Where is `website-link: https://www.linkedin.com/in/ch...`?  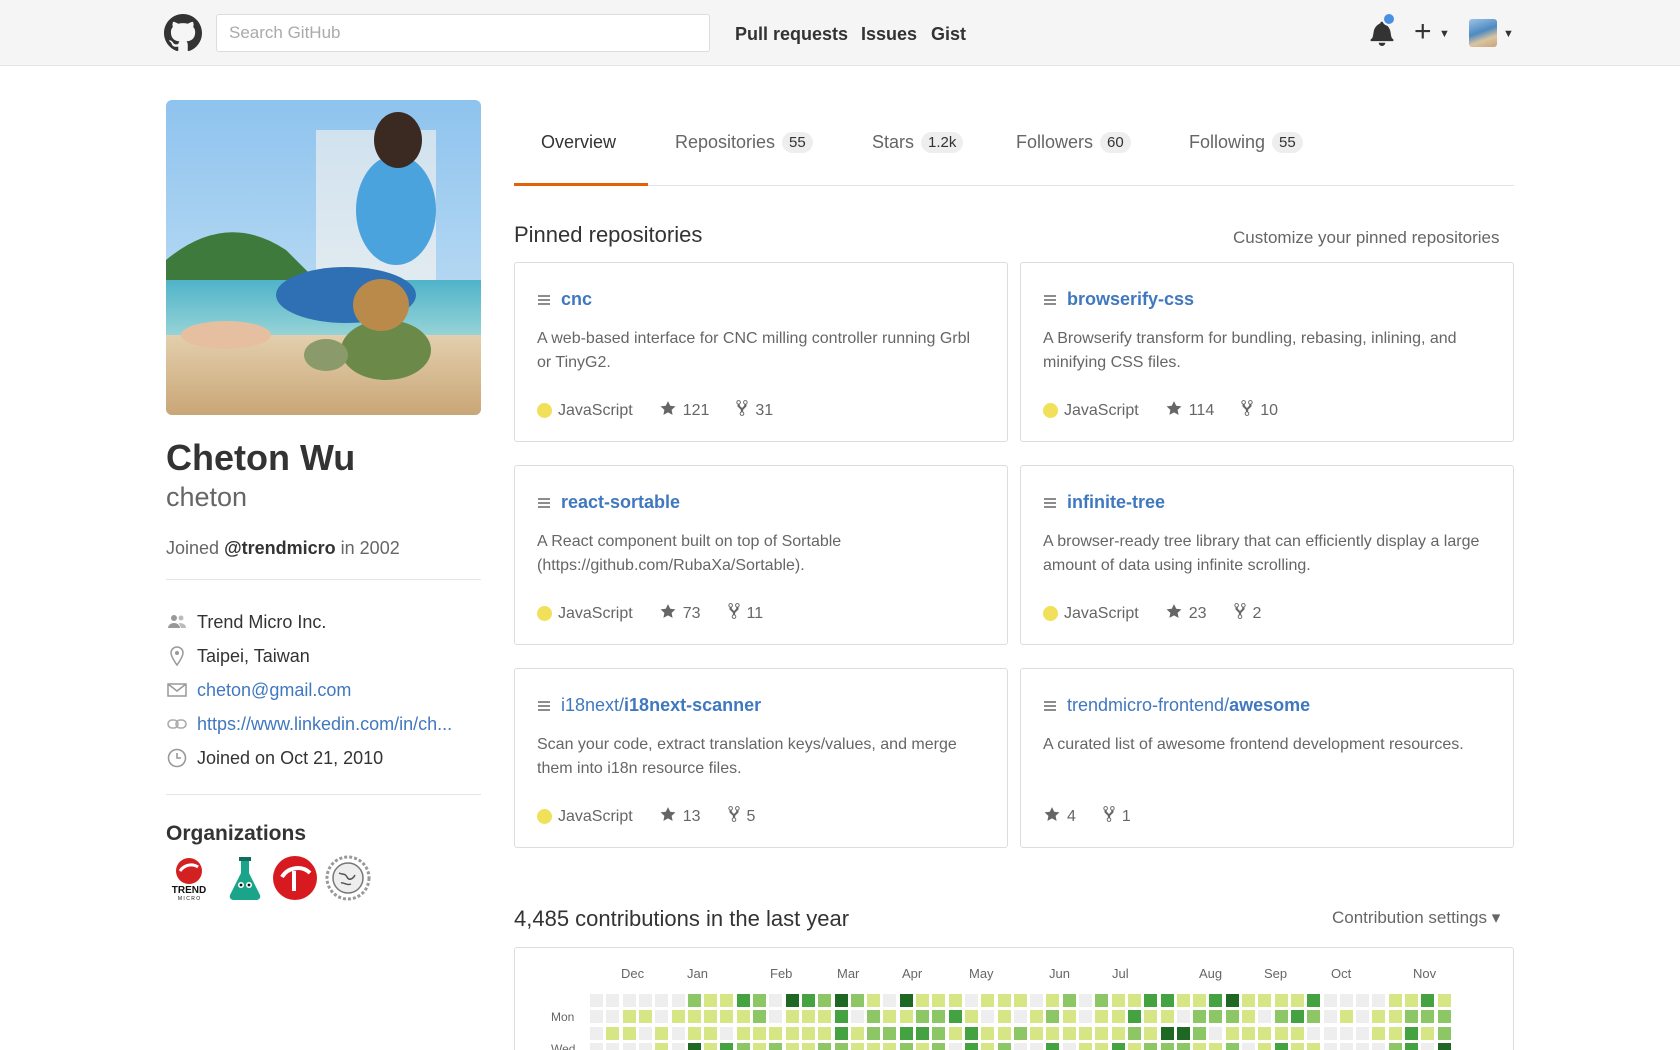 website-link: https://www.linkedin.com/in/ch... is located at coordinates (324, 724).